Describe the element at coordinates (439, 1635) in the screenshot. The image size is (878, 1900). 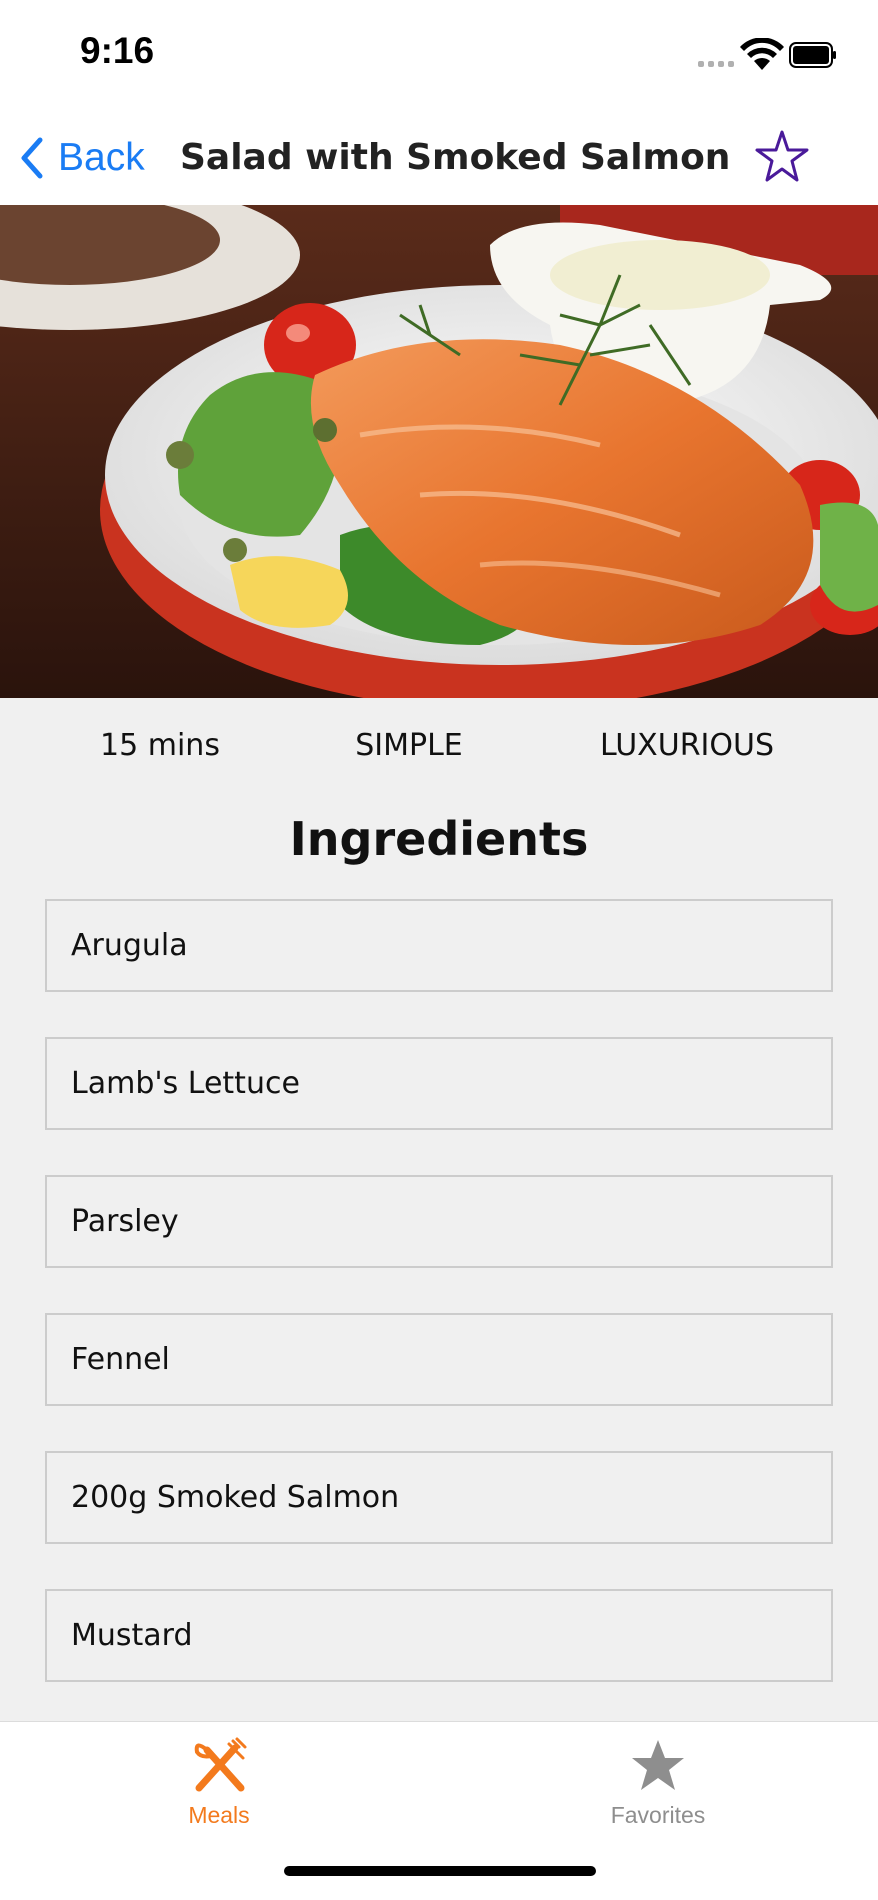
I see `ingredient-item: Mustard` at that location.